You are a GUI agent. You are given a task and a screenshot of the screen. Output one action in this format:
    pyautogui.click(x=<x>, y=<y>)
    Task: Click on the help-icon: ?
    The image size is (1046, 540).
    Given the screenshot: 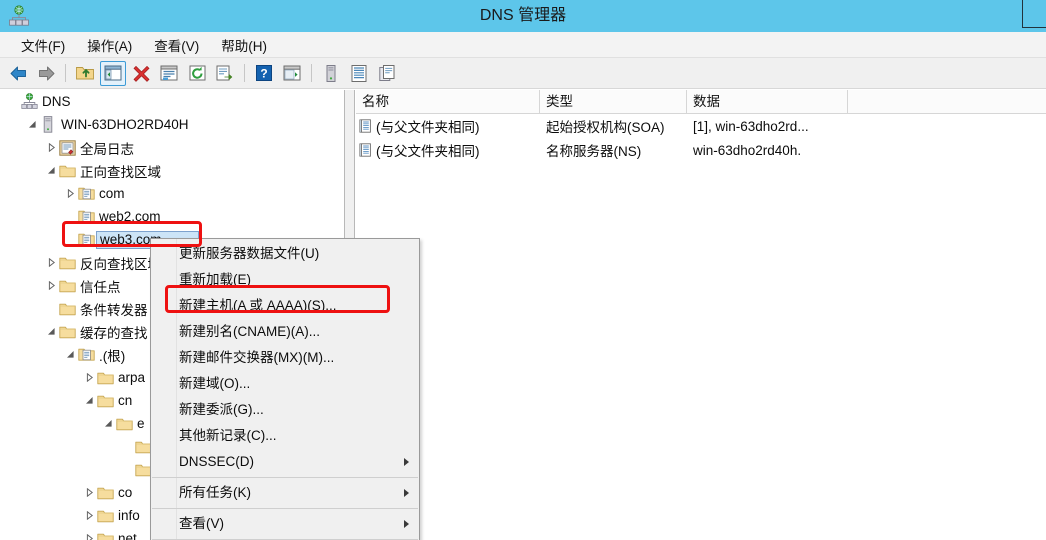 What is the action you would take?
    pyautogui.click(x=264, y=73)
    